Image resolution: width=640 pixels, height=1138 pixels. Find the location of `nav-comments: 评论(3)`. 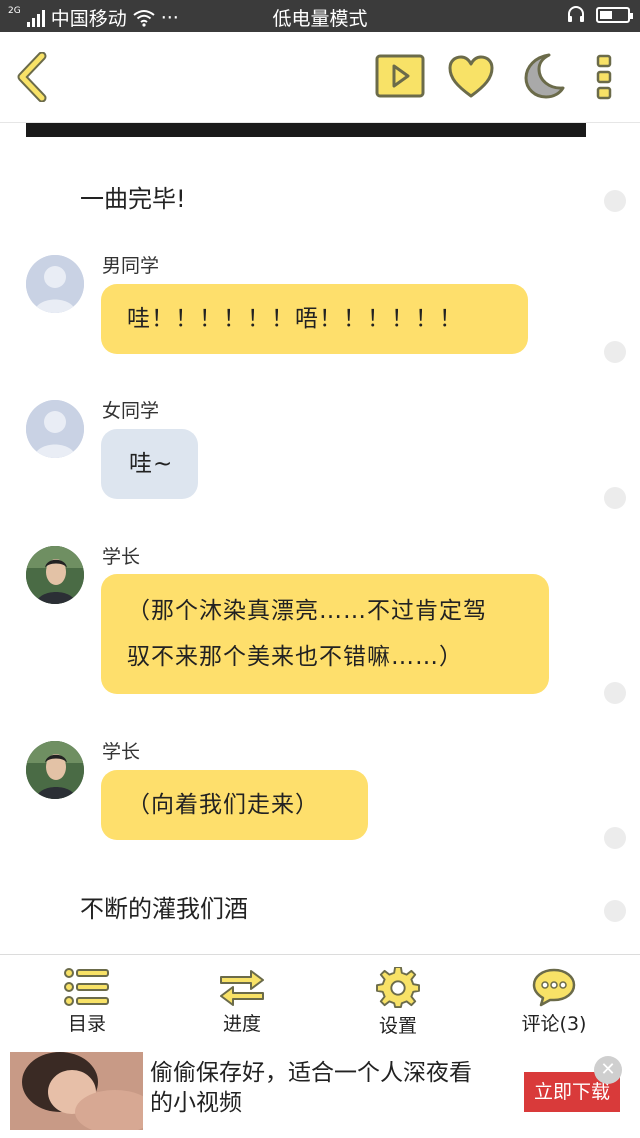

nav-comments: 评论(3) is located at coordinates (554, 999).